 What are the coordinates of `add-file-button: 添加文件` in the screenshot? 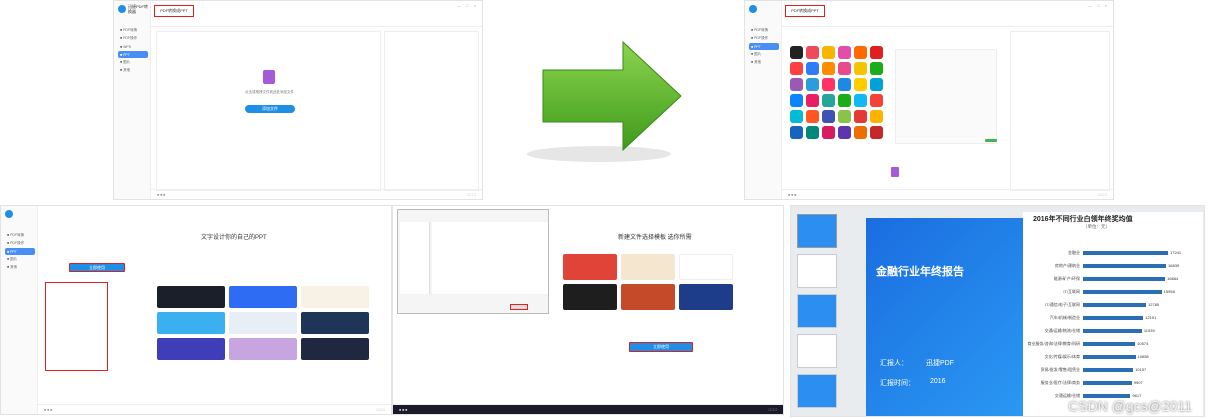 It's located at (270, 109).